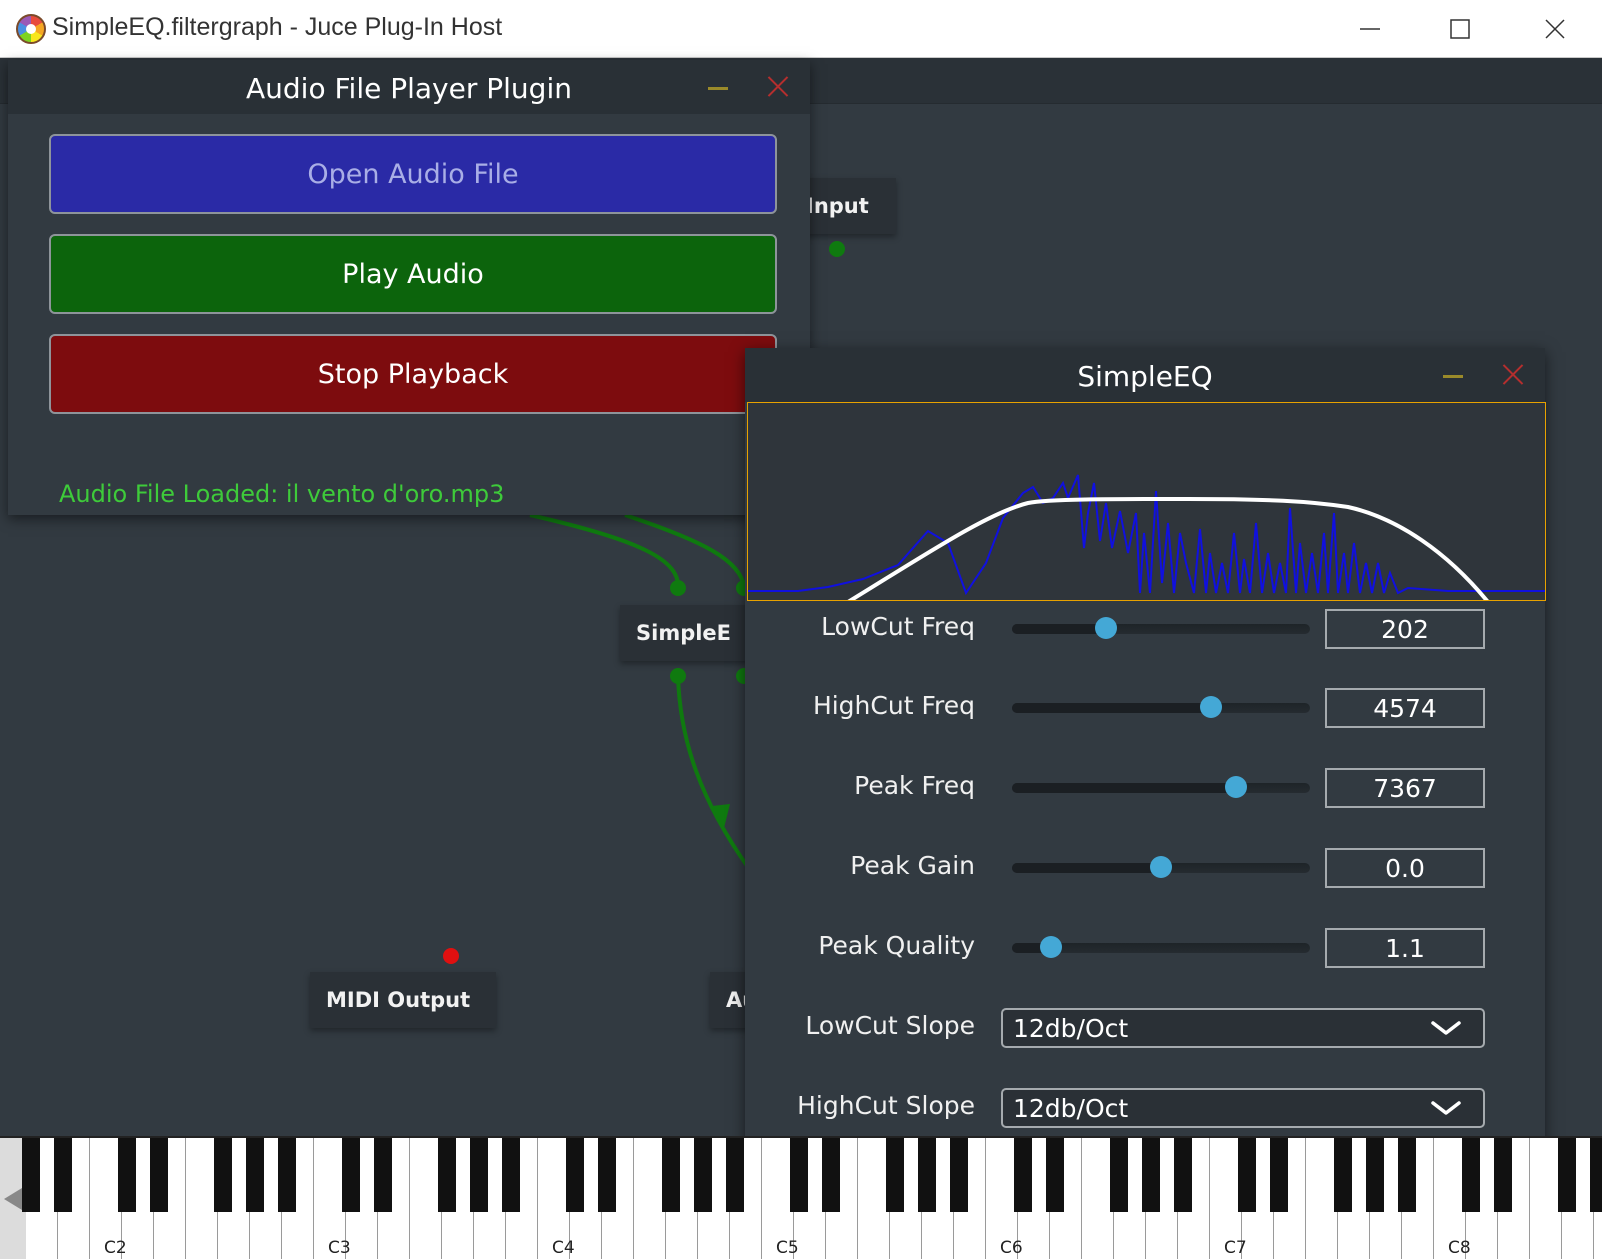  Describe the element at coordinates (837, 249) in the screenshot. I see `input-output-pin` at that location.